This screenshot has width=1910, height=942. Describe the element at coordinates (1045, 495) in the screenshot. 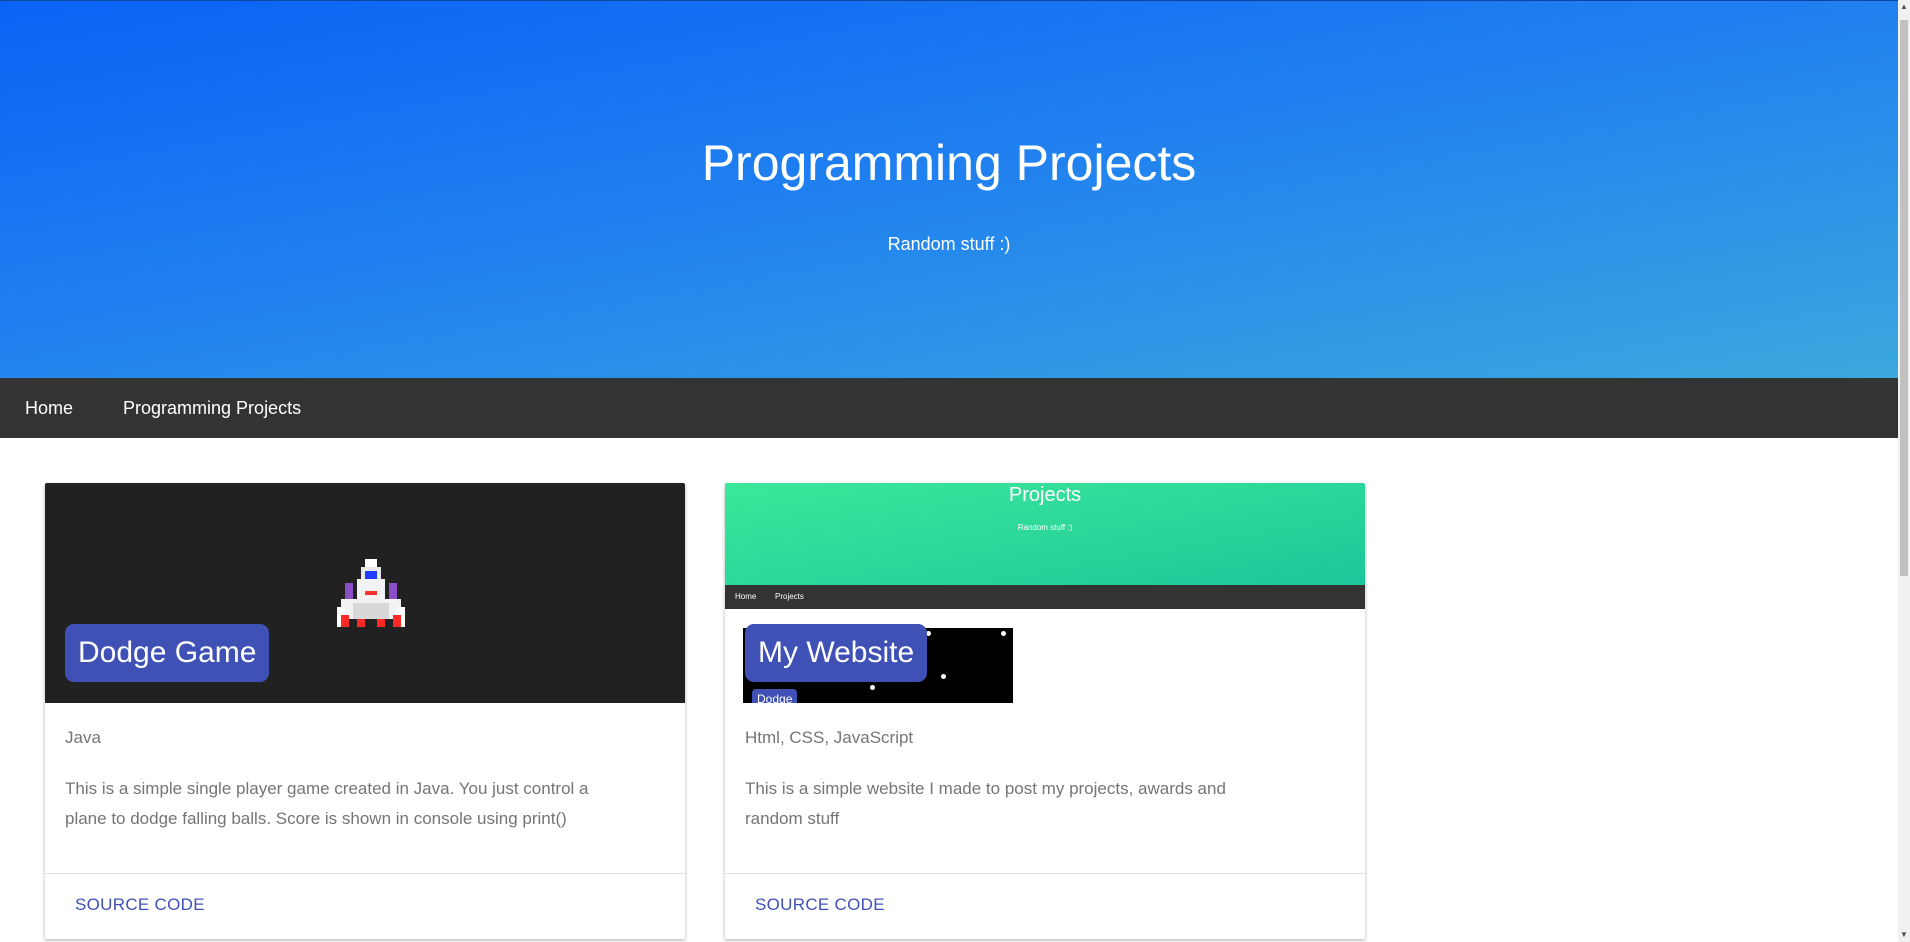

I see `preview-title: Projects` at that location.